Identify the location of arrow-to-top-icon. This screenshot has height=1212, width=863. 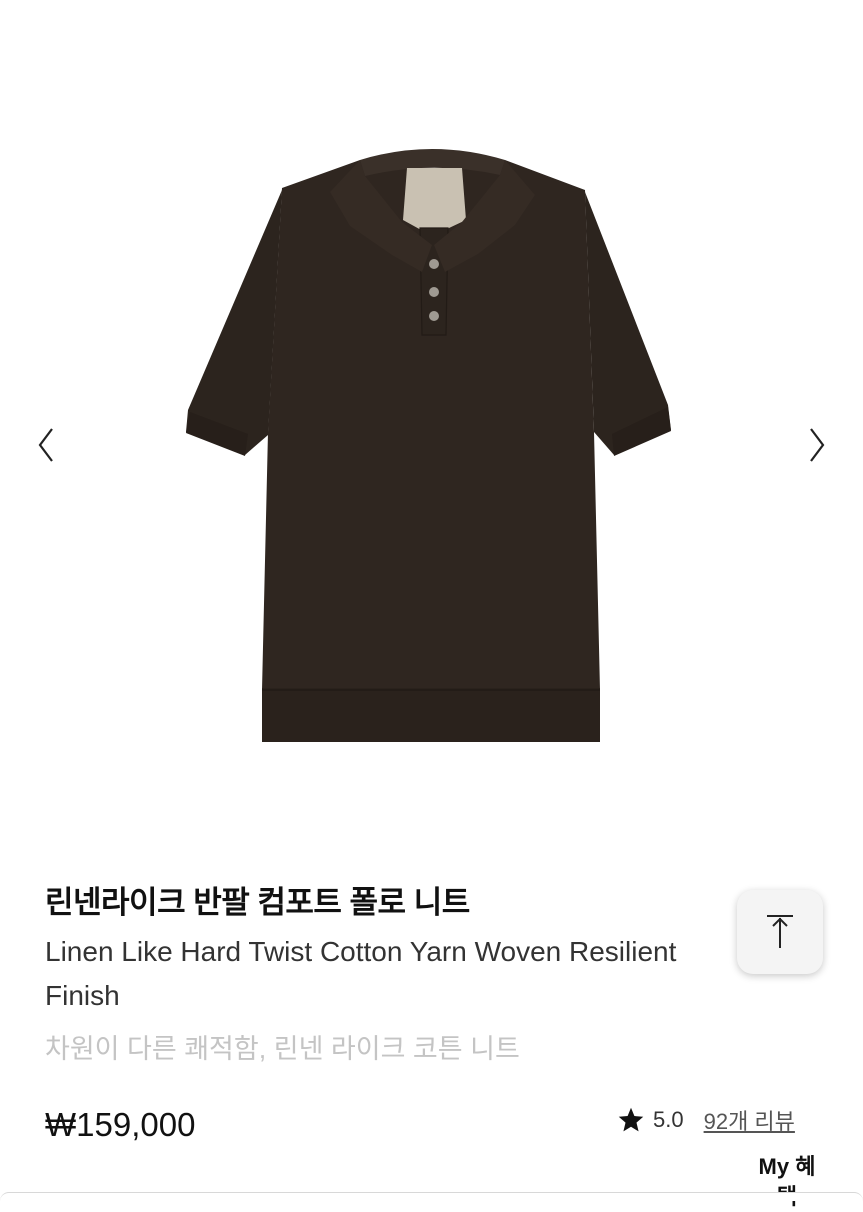
(780, 931).